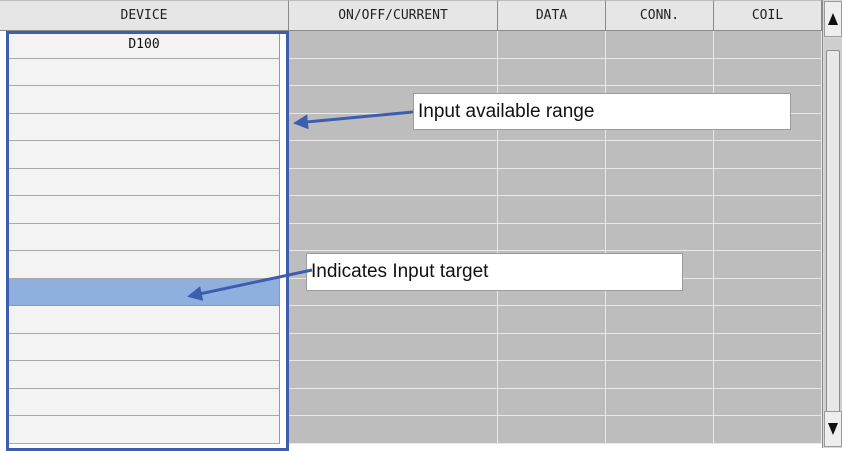  I want to click on header-data: DATA, so click(552, 15).